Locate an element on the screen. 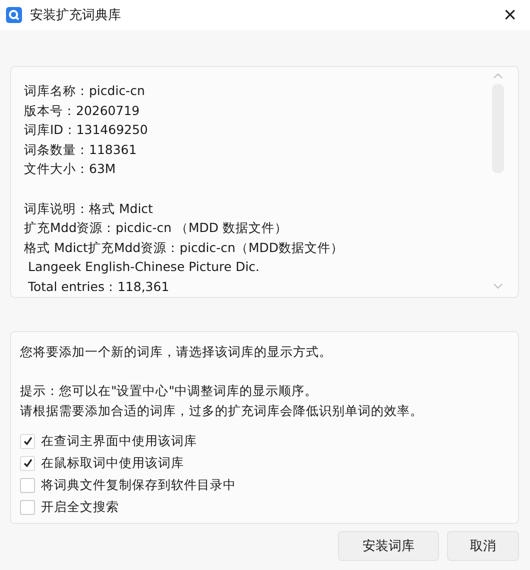 Image resolution: width=530 pixels, height=570 pixels. app-icon is located at coordinates (14, 15).